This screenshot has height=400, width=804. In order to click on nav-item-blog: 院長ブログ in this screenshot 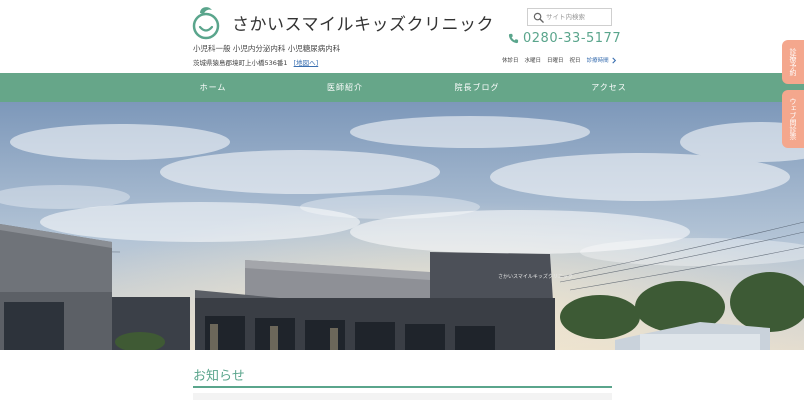, I will do `click(477, 87)`.